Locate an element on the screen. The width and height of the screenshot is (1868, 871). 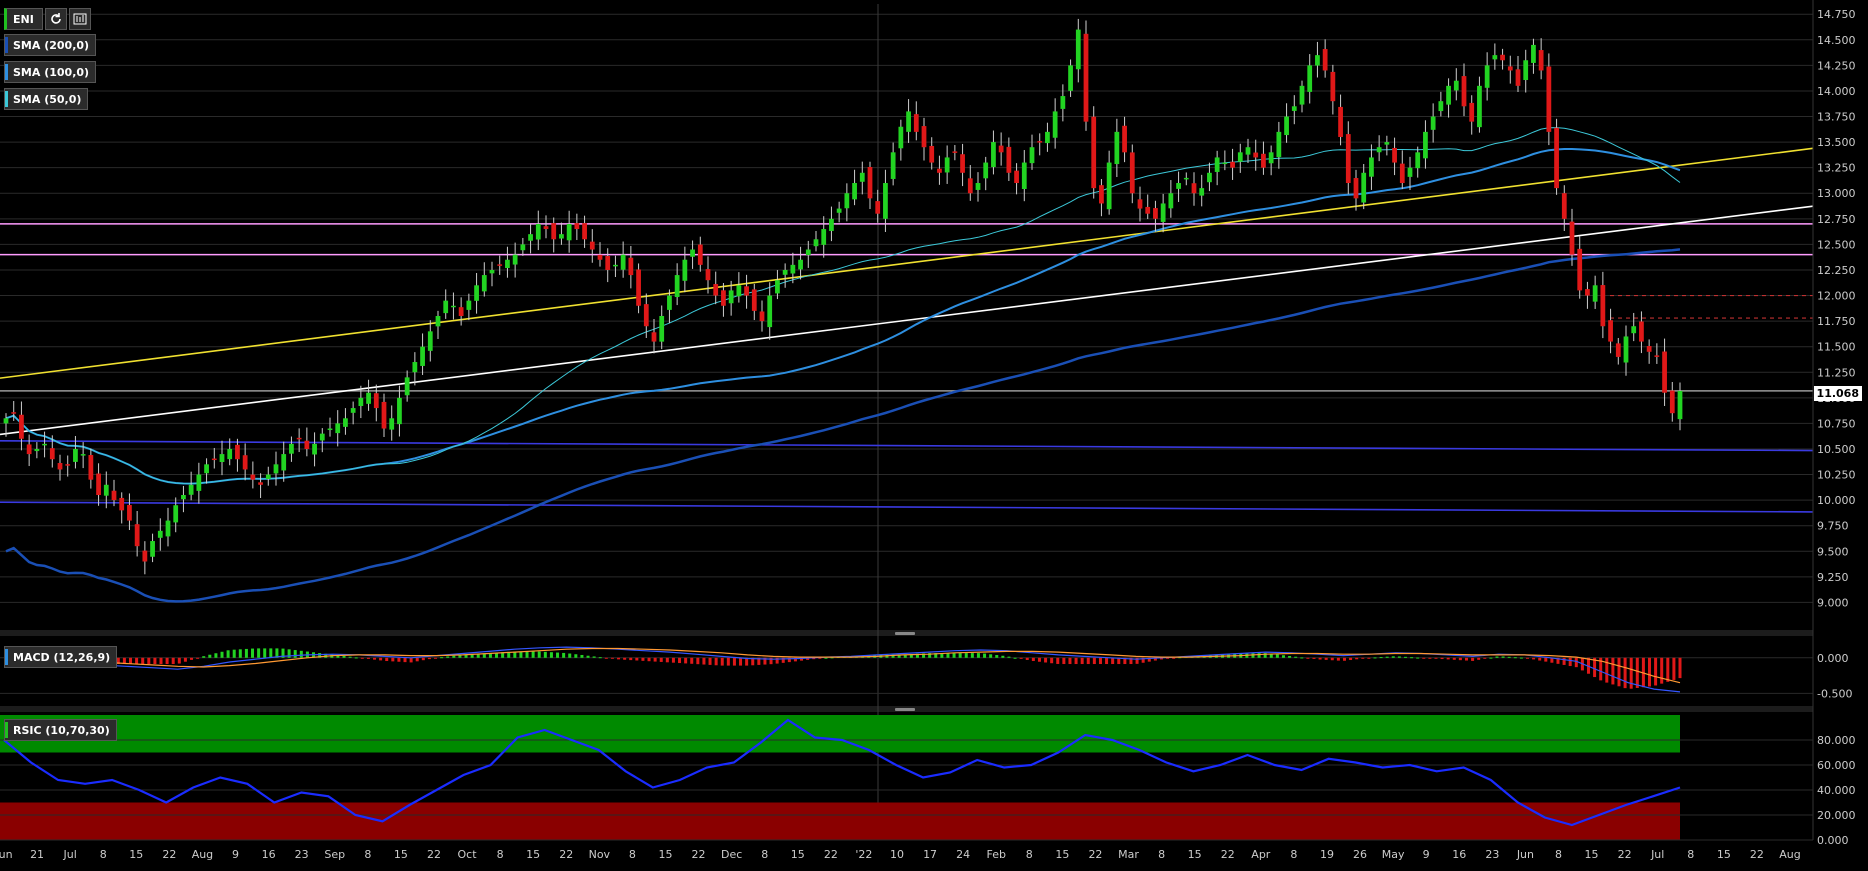
sma50-legend: SMA (50,0) is located at coordinates (46, 99).